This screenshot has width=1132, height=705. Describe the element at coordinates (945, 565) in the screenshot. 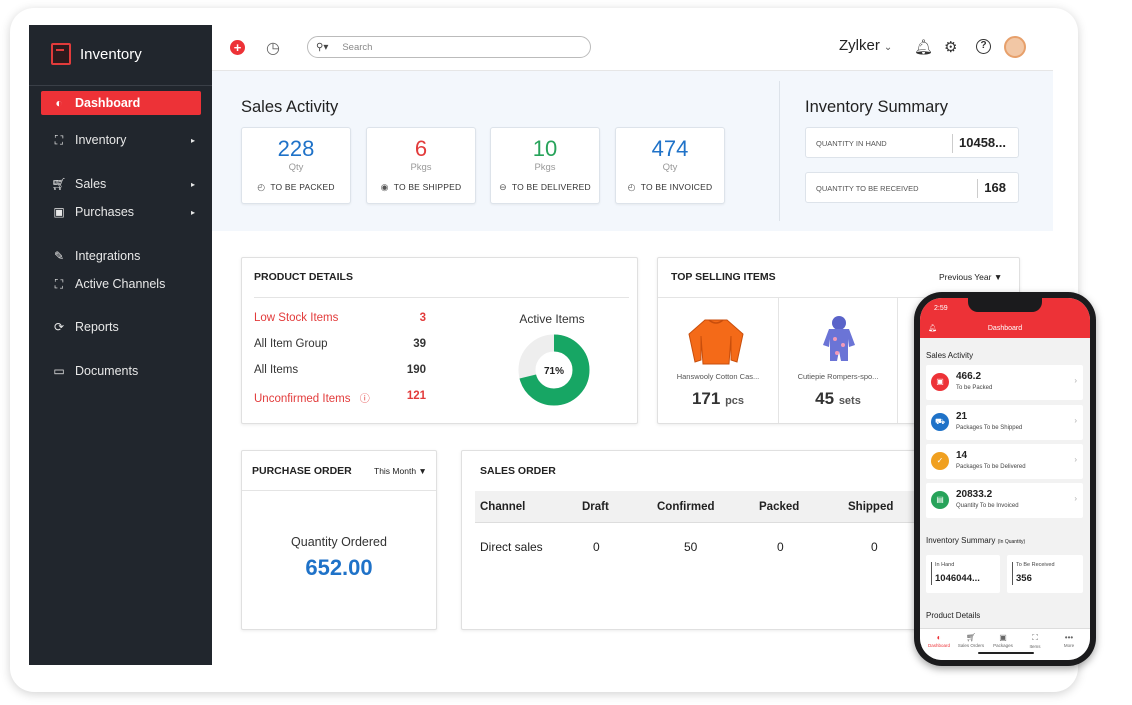

I see `box-label: In Hand` at that location.